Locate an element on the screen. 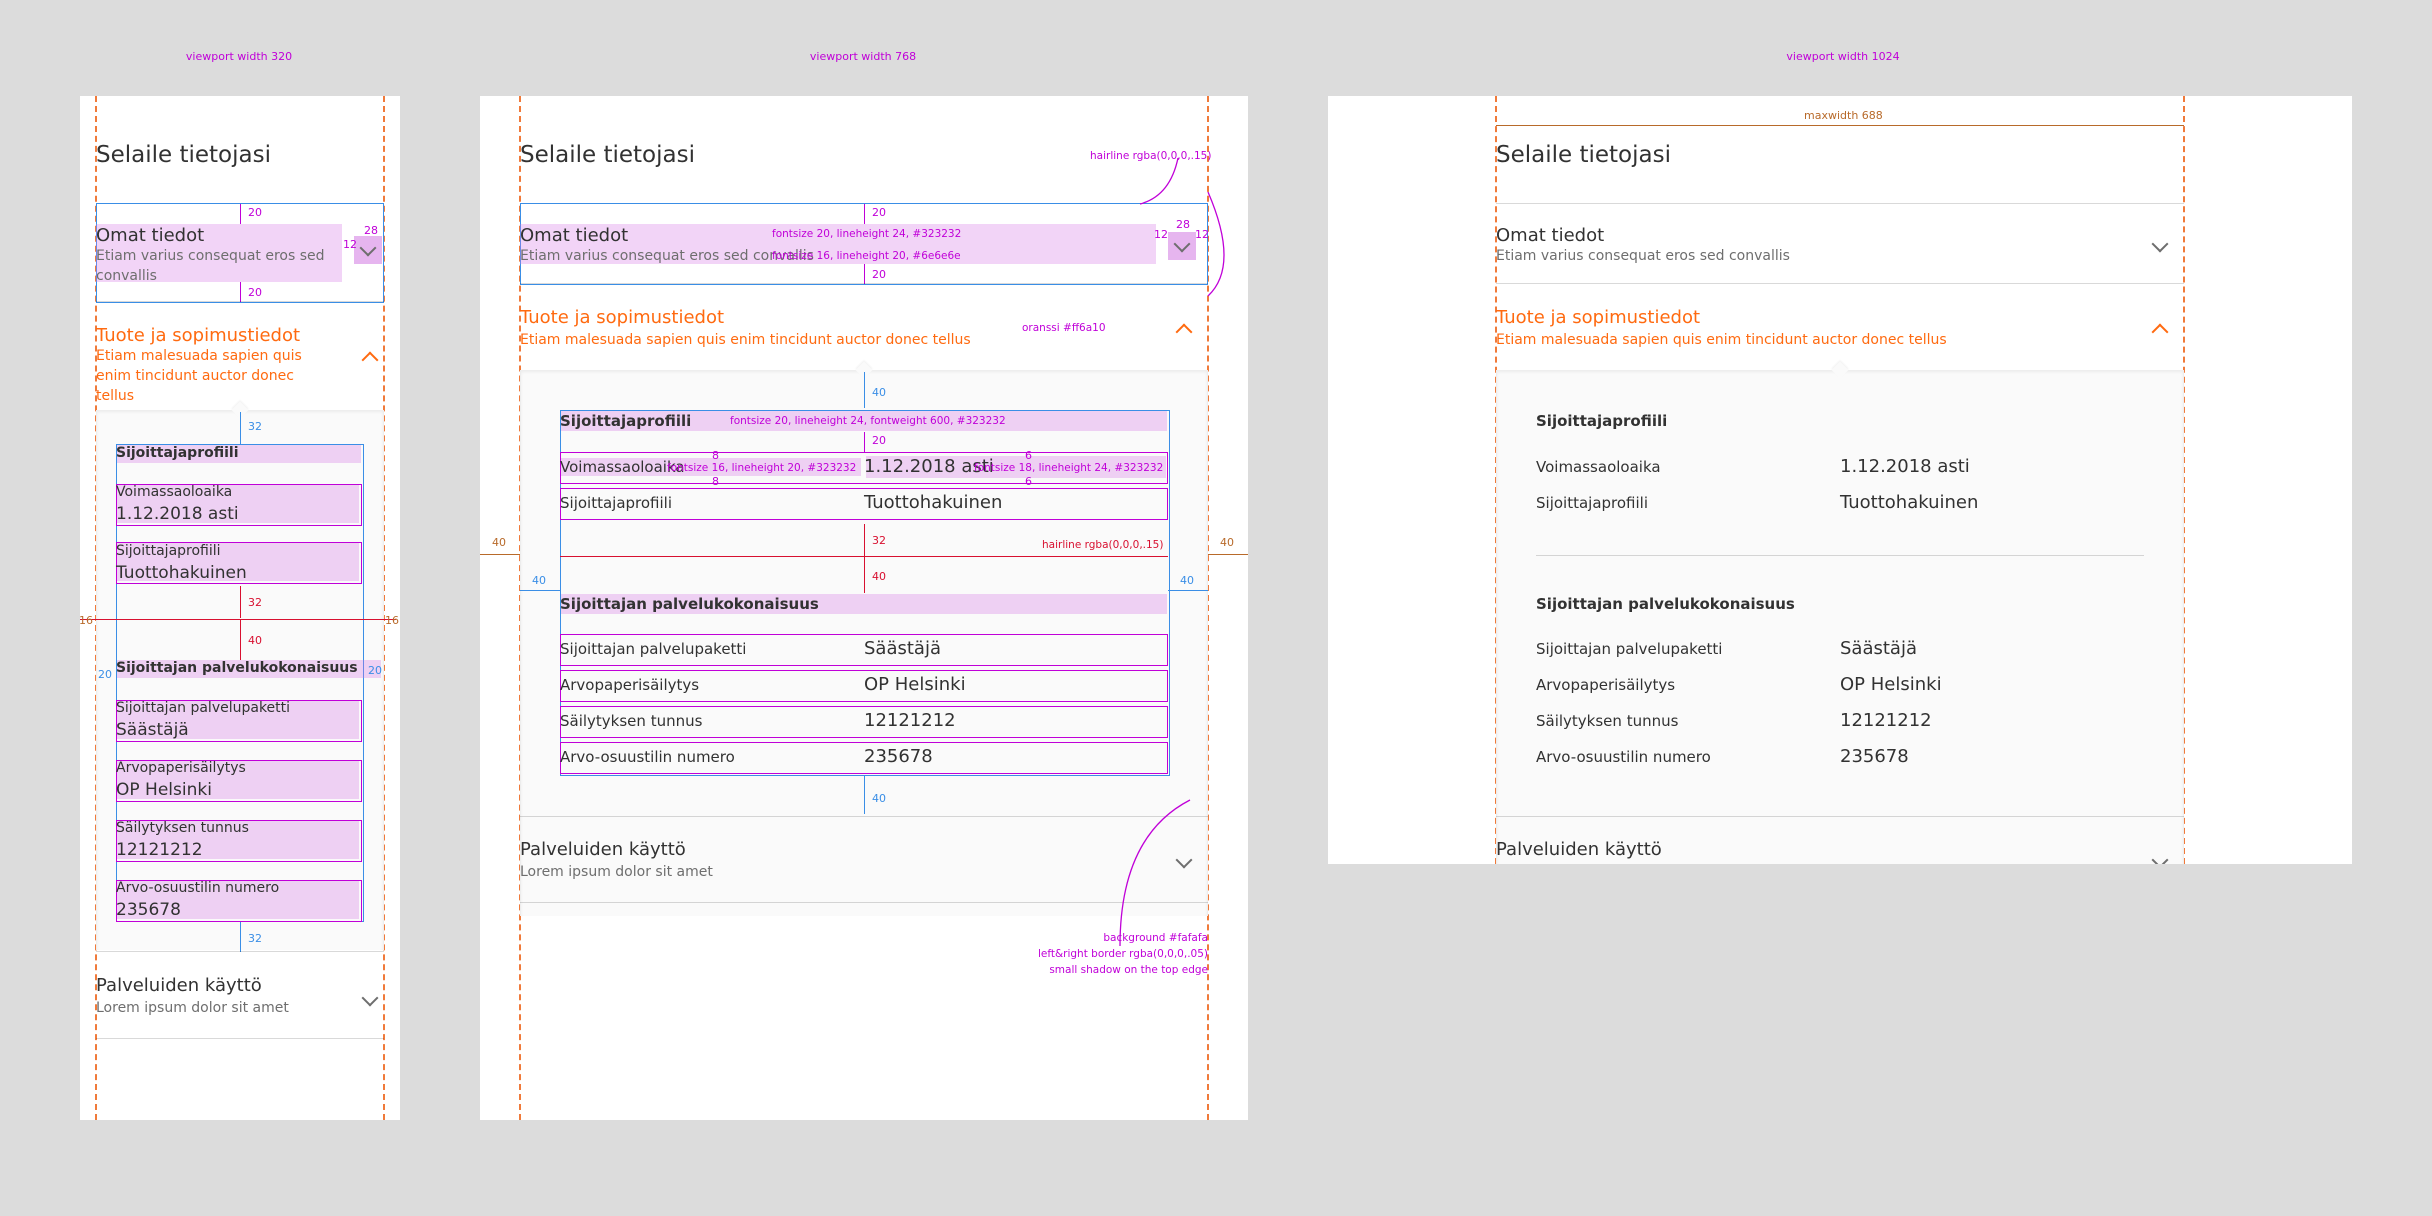 The height and width of the screenshot is (1216, 2432). viewport-label-768: viewport width 768 is located at coordinates (863, 56).